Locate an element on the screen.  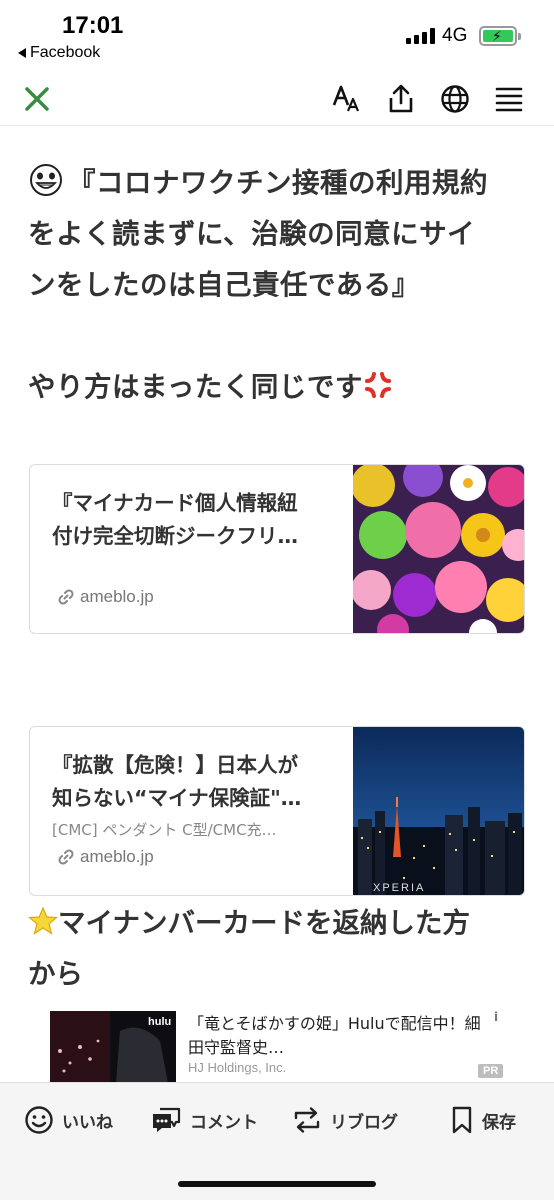
bottom-action-bar: いいね コメント リブログ 保存 is located at coordinates (277, 1141).